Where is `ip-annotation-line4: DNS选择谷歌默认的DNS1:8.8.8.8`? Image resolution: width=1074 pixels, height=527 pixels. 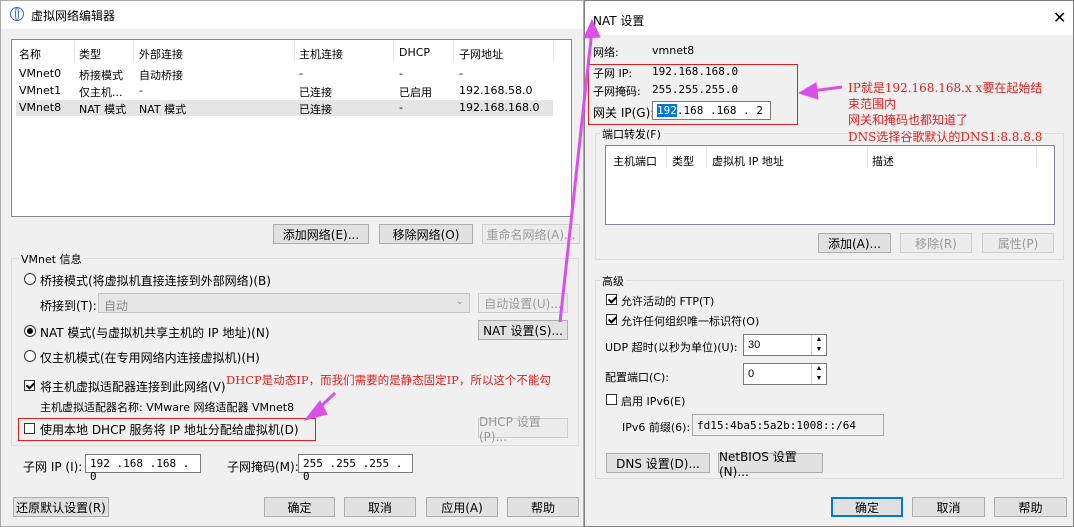
ip-annotation-line4: DNS选择谷歌默认的DNS1:8.8.8.8 is located at coordinates (945, 137).